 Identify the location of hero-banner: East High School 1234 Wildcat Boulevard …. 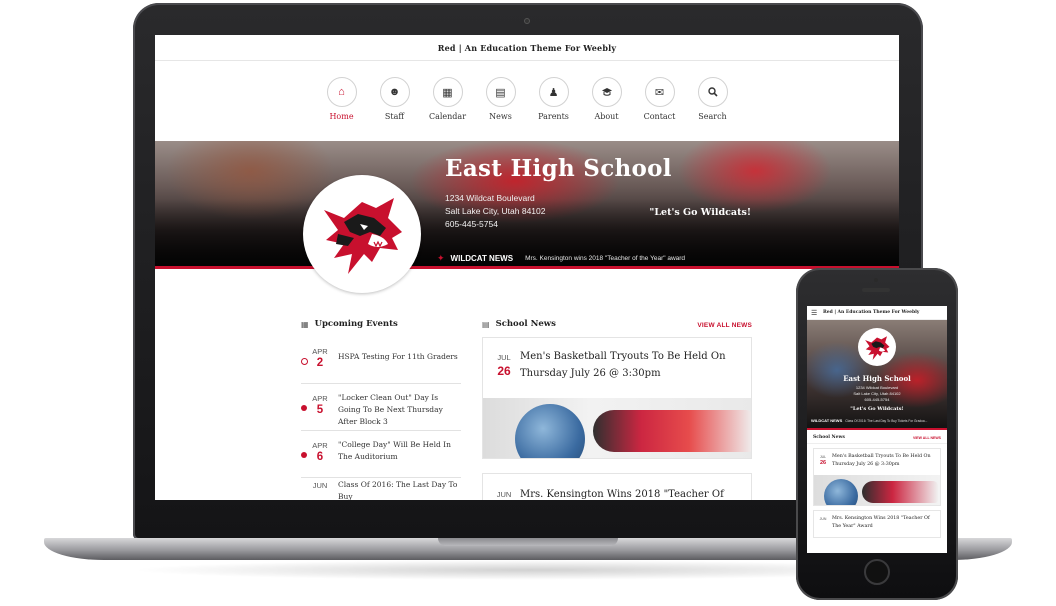
(527, 205).